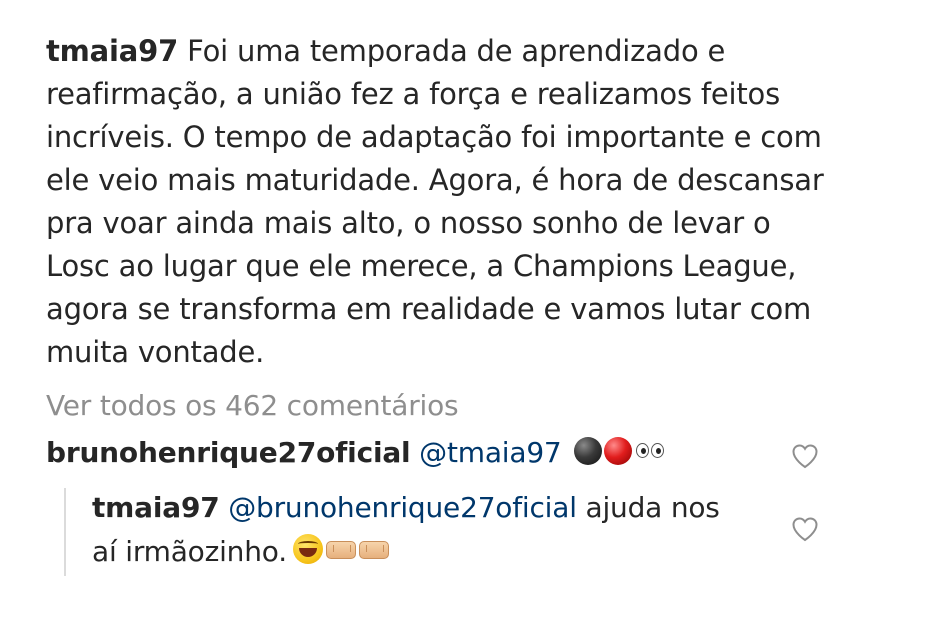 The height and width of the screenshot is (625, 950). What do you see at coordinates (588, 451) in the screenshot?
I see `black-ball-emoji` at bounding box center [588, 451].